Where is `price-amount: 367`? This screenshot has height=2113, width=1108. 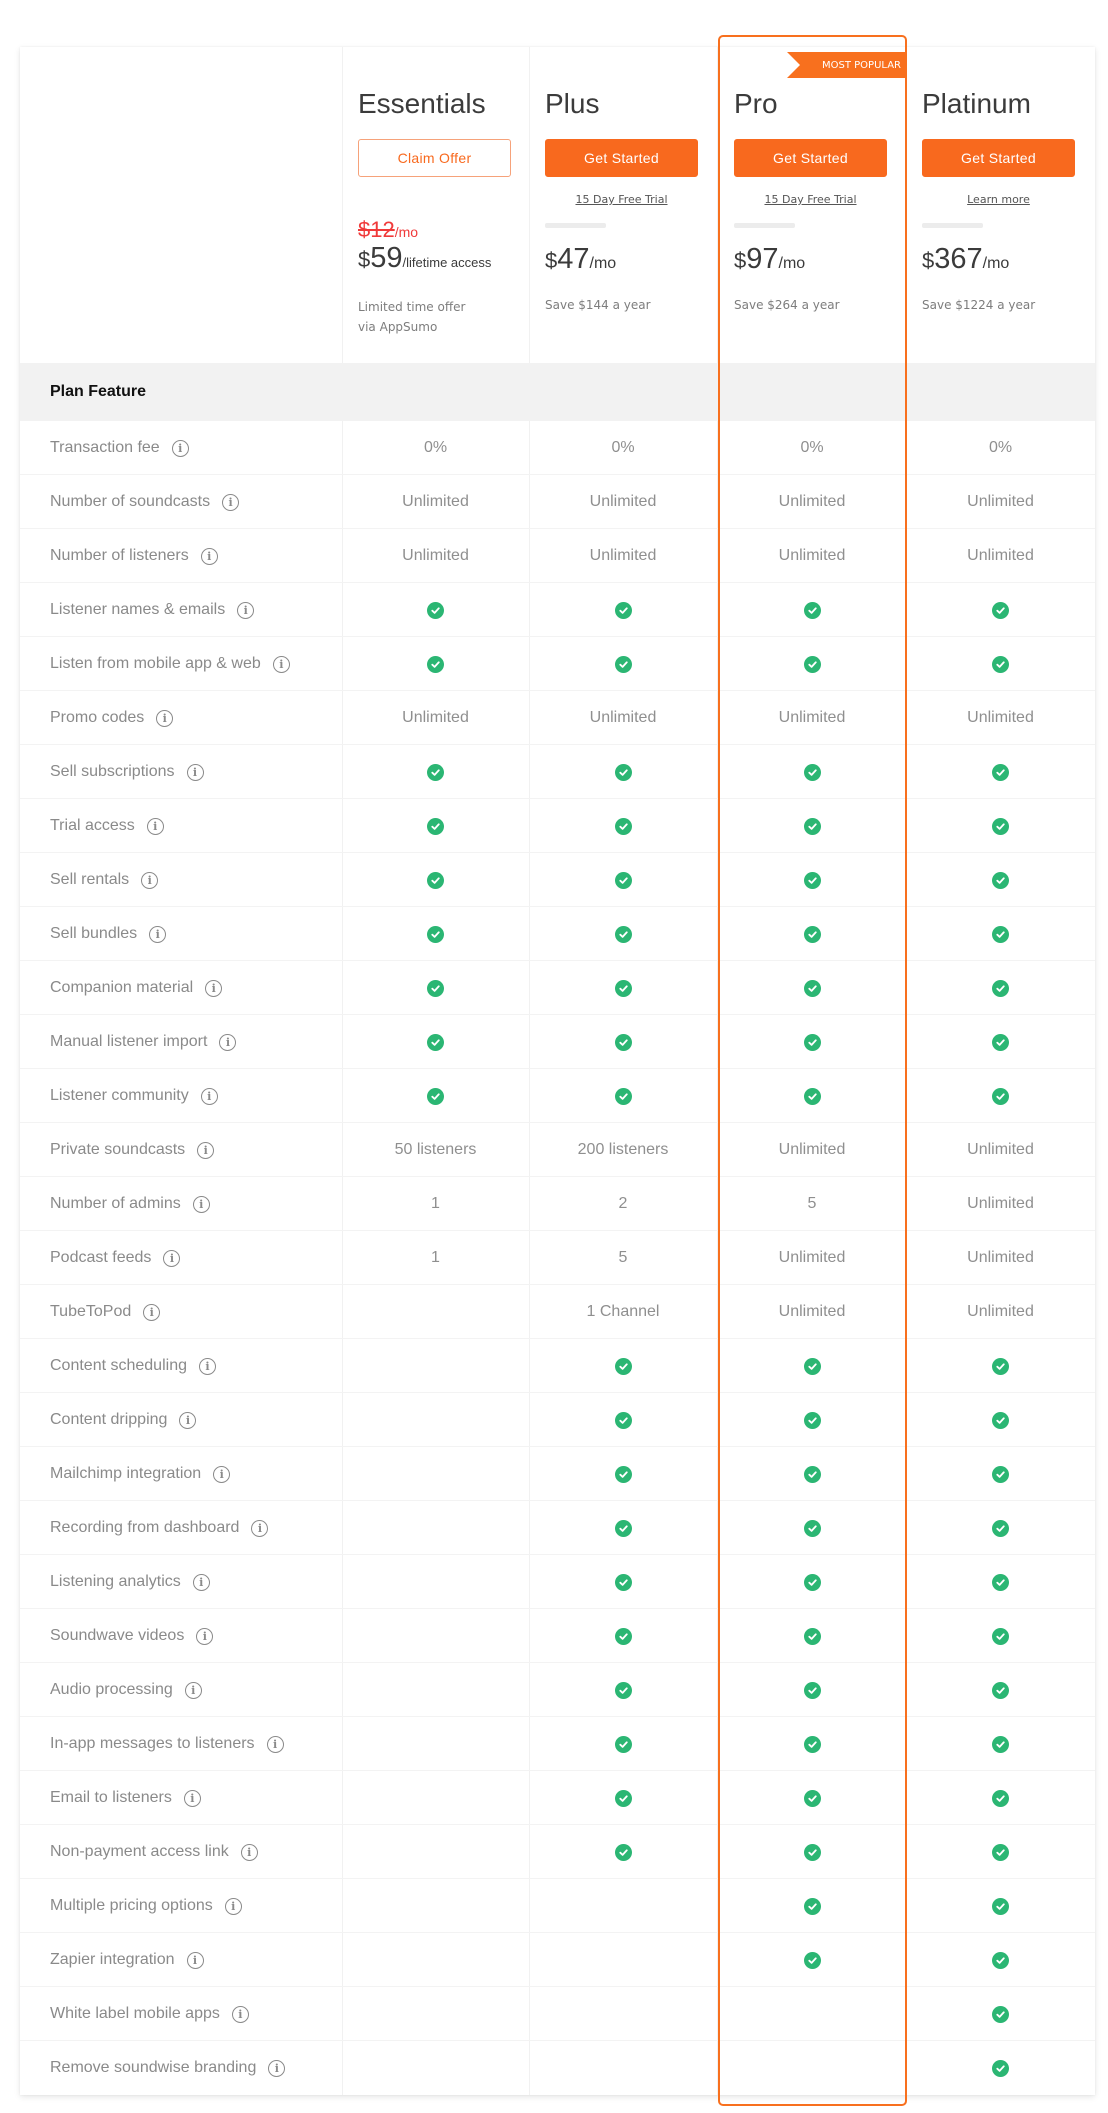 price-amount: 367 is located at coordinates (958, 259).